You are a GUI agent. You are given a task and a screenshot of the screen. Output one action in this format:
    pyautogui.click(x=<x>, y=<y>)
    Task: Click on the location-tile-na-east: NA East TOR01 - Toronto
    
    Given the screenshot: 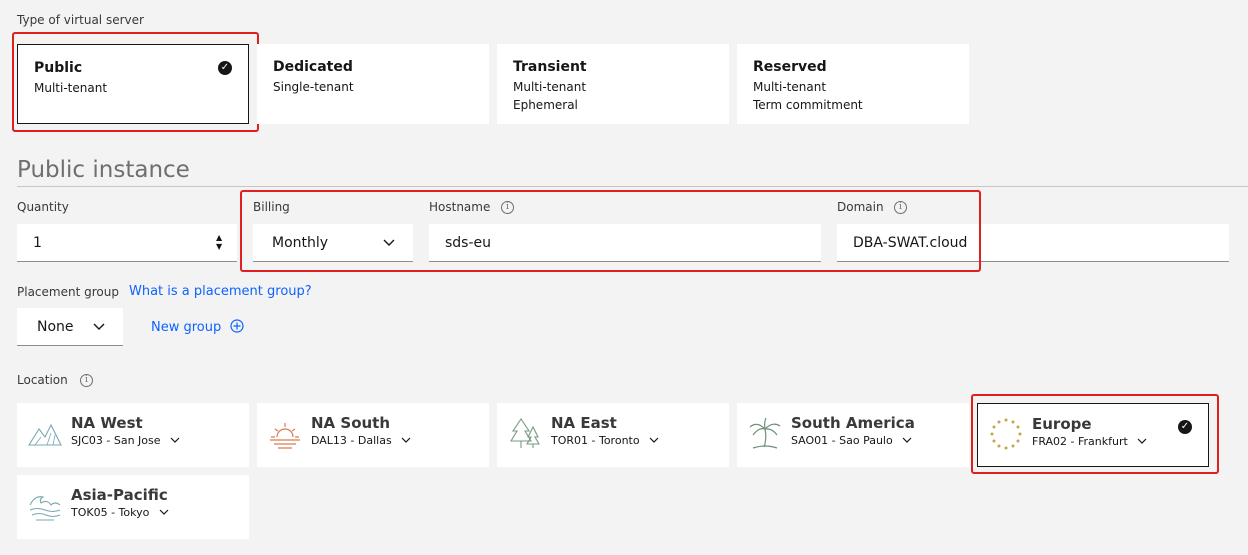 What is the action you would take?
    pyautogui.click(x=613, y=435)
    